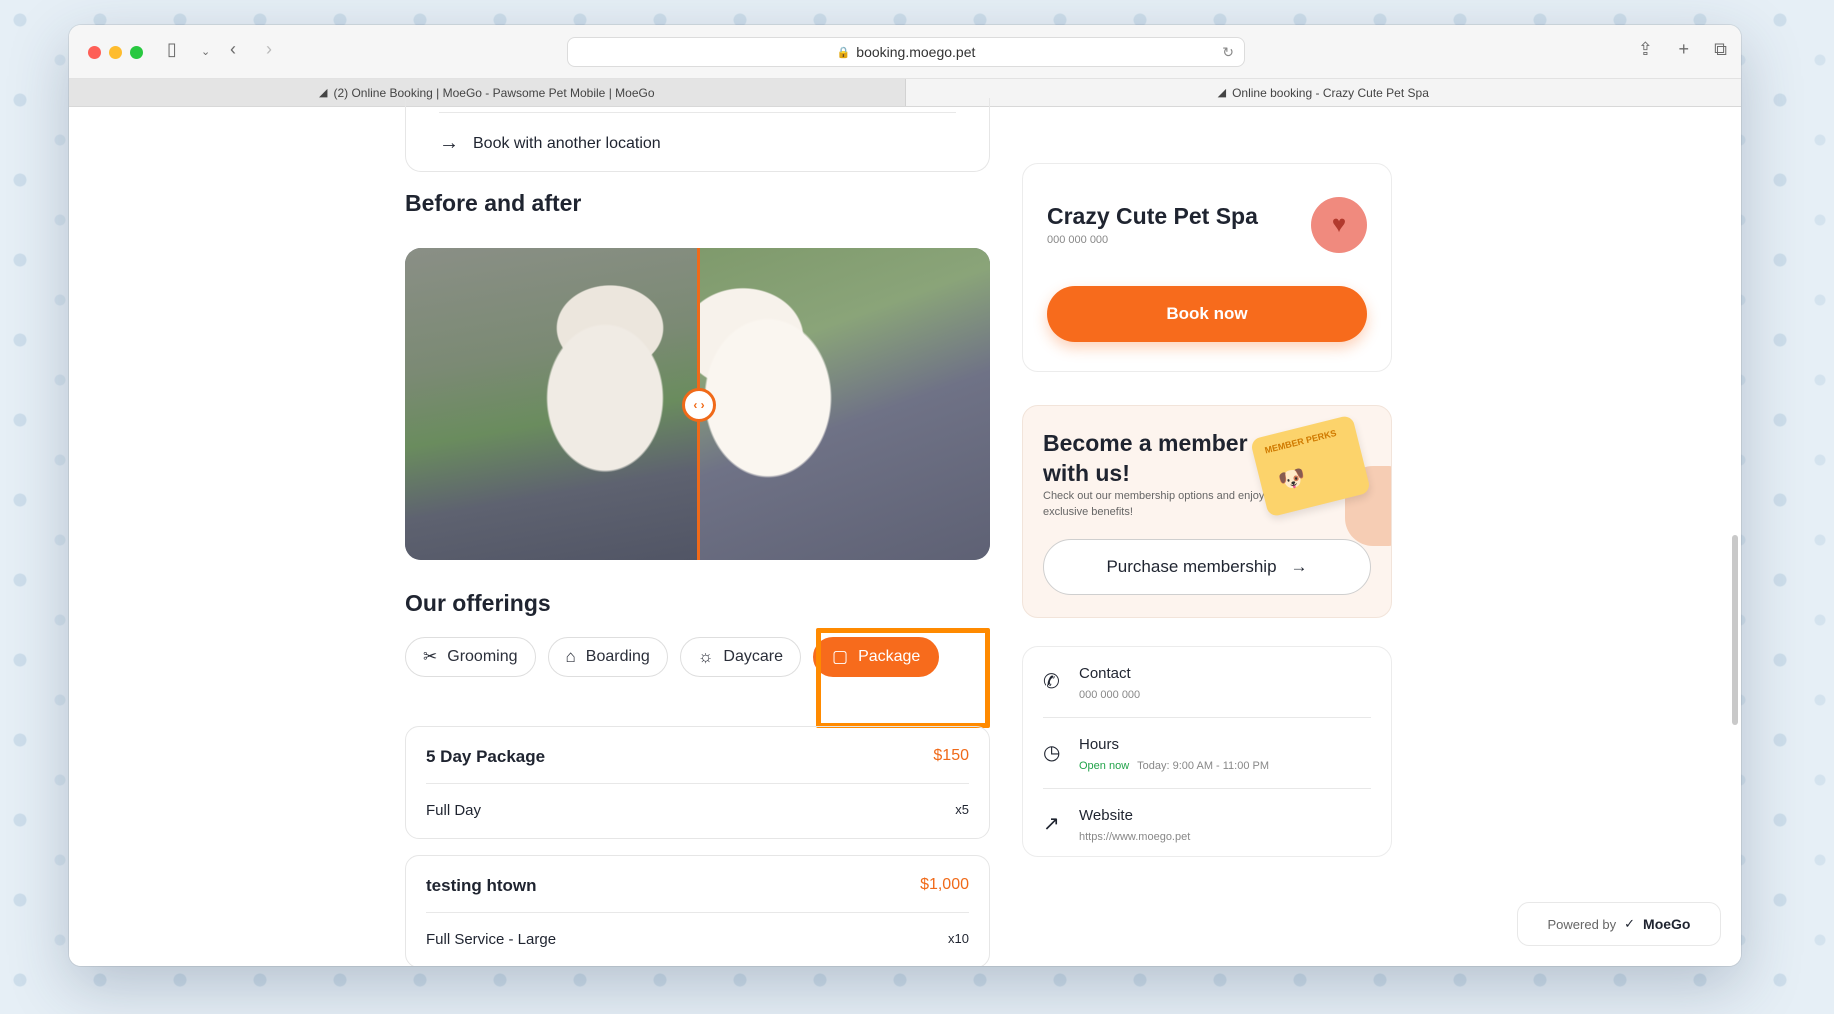 This screenshot has height=1014, width=1834. I want to click on moego-logo-icon: ✓, so click(1630, 923).